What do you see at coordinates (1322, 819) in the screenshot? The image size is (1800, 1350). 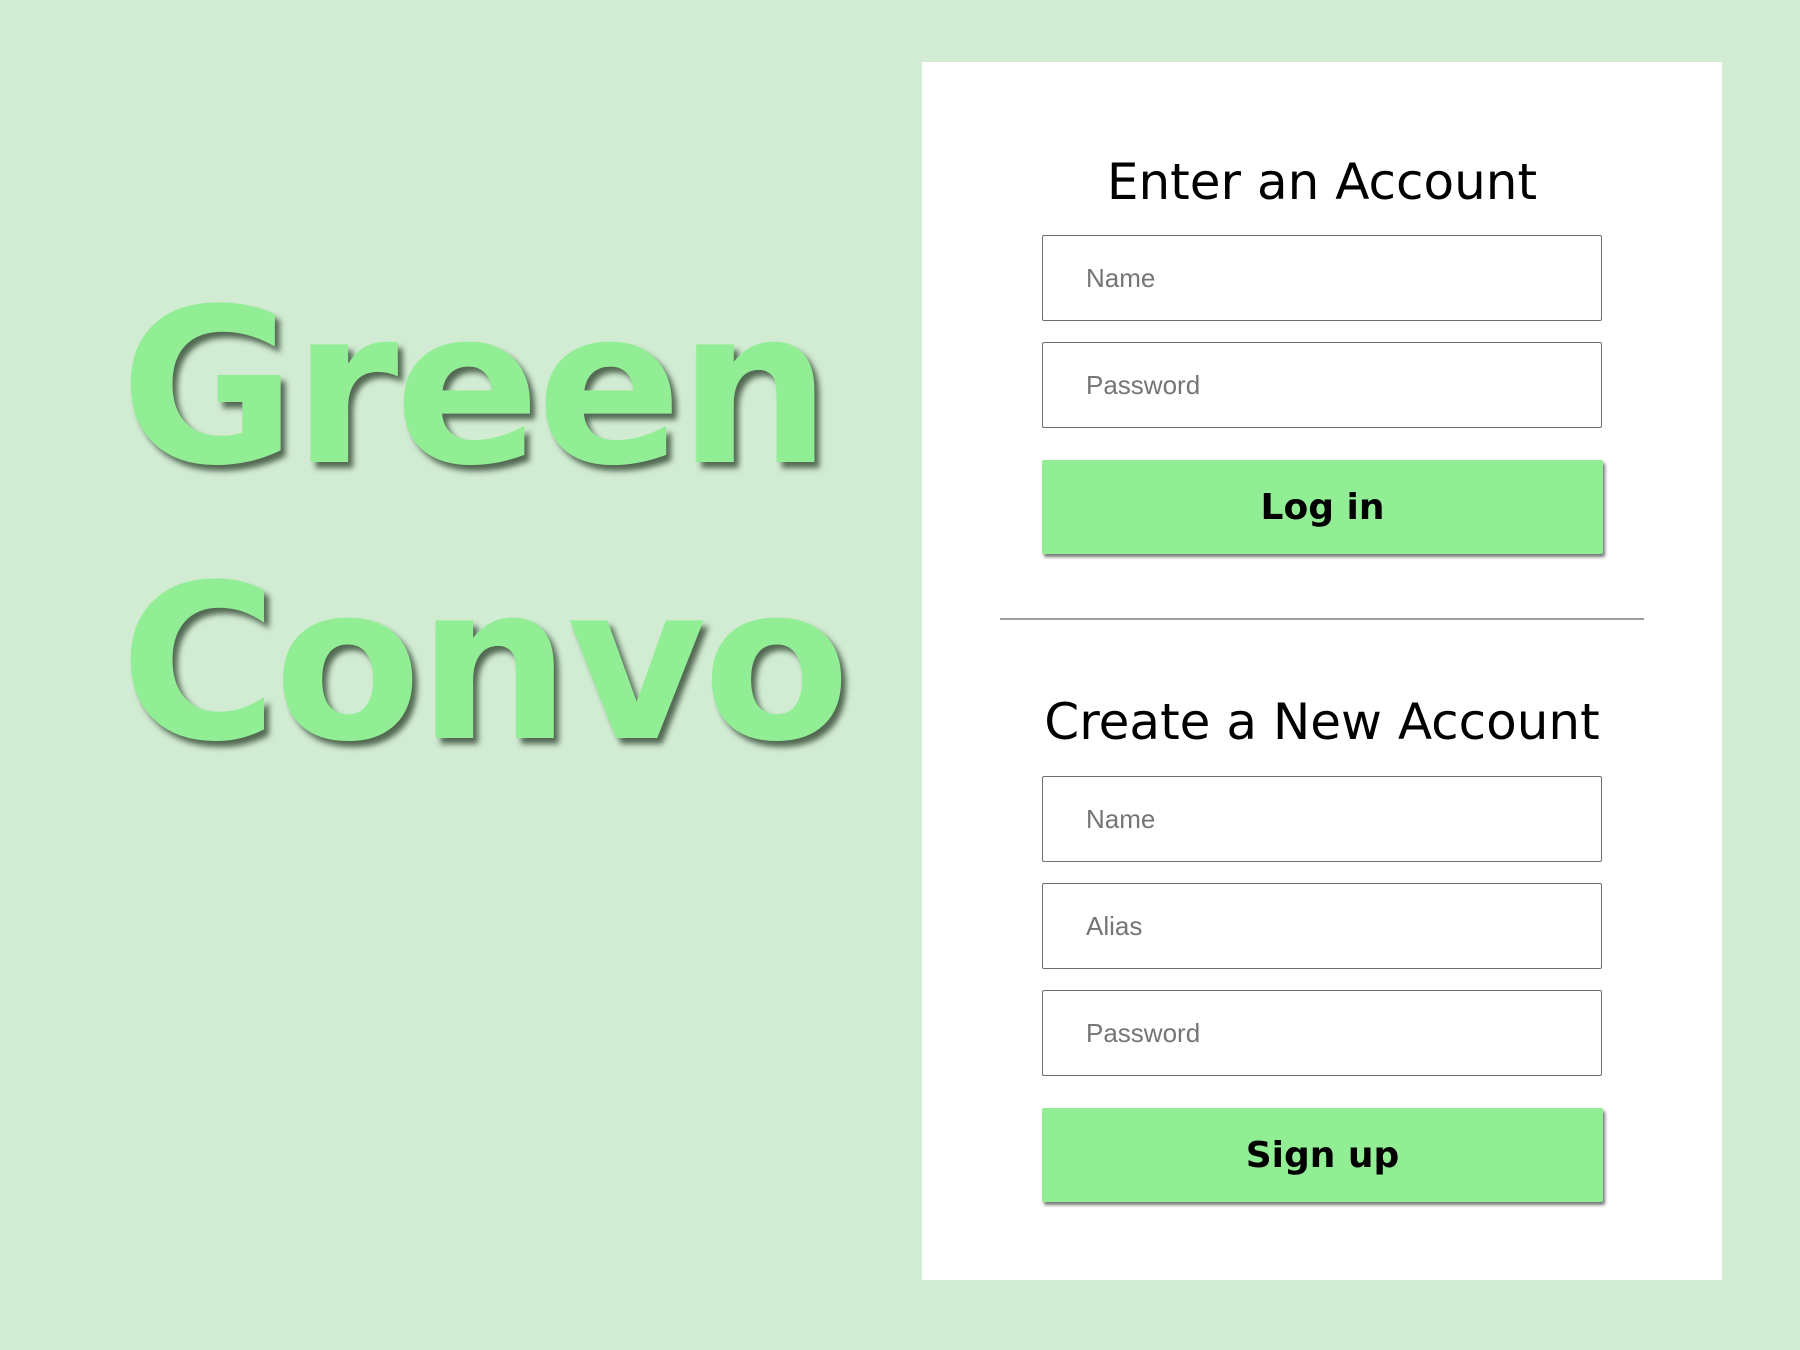 I see `signup-name-input` at bounding box center [1322, 819].